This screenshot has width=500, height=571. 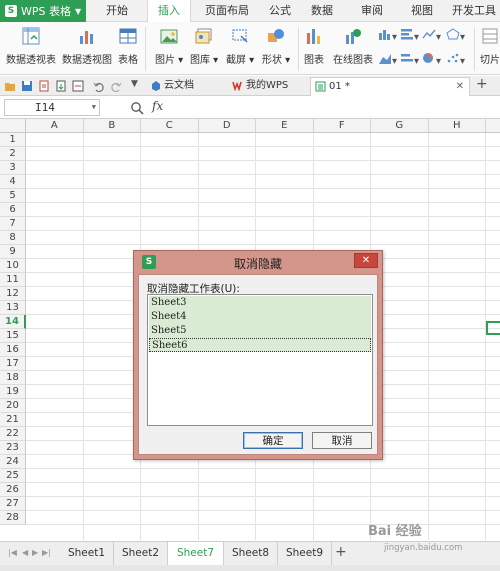 What do you see at coordinates (55, 126) in the screenshot?
I see `column-header: A` at bounding box center [55, 126].